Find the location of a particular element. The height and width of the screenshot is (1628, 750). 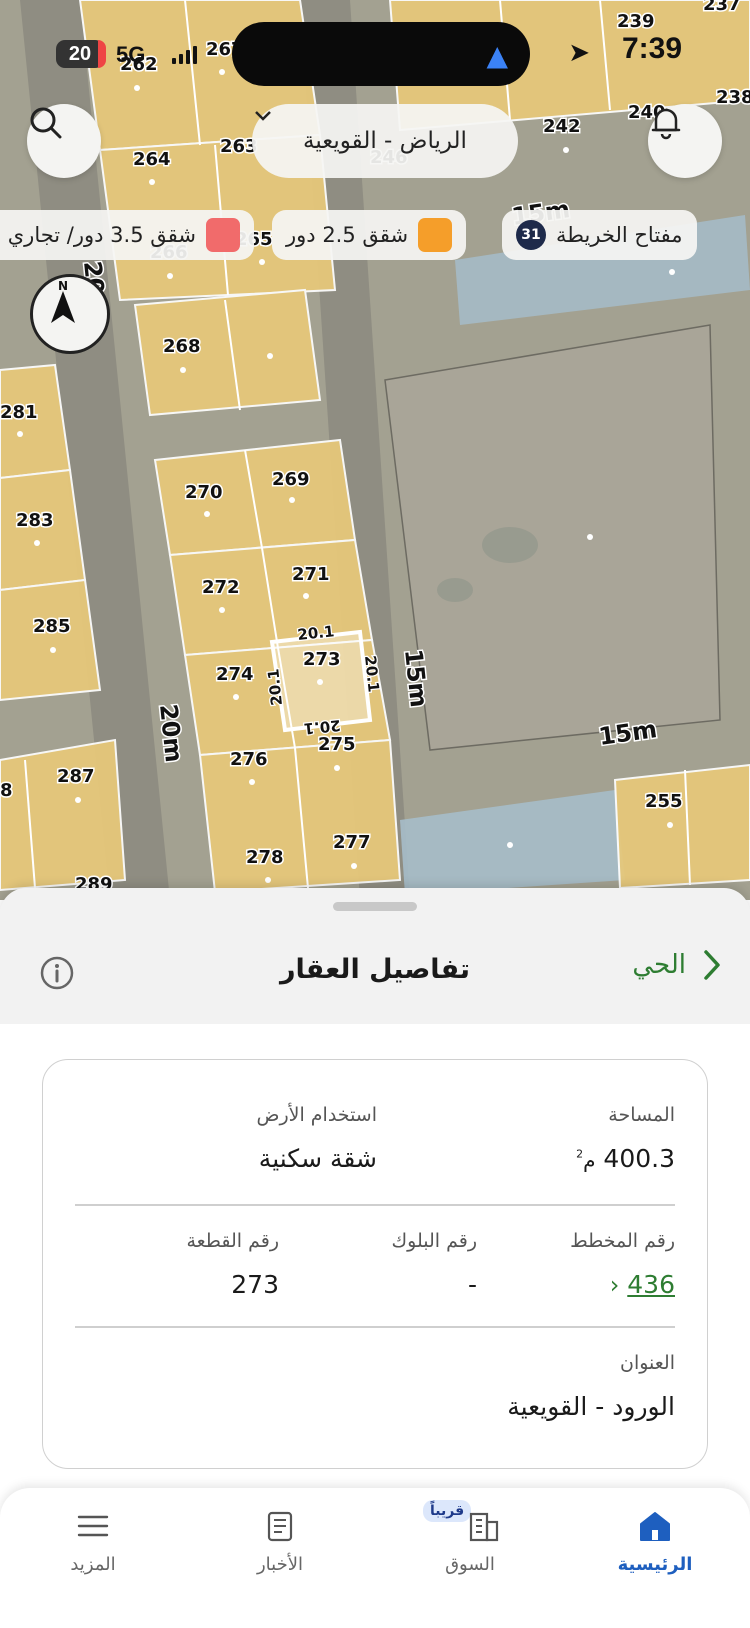

plot-number: 270 is located at coordinates (204, 492).